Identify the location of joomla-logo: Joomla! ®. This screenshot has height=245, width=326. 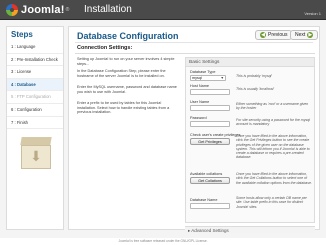
(37, 10).